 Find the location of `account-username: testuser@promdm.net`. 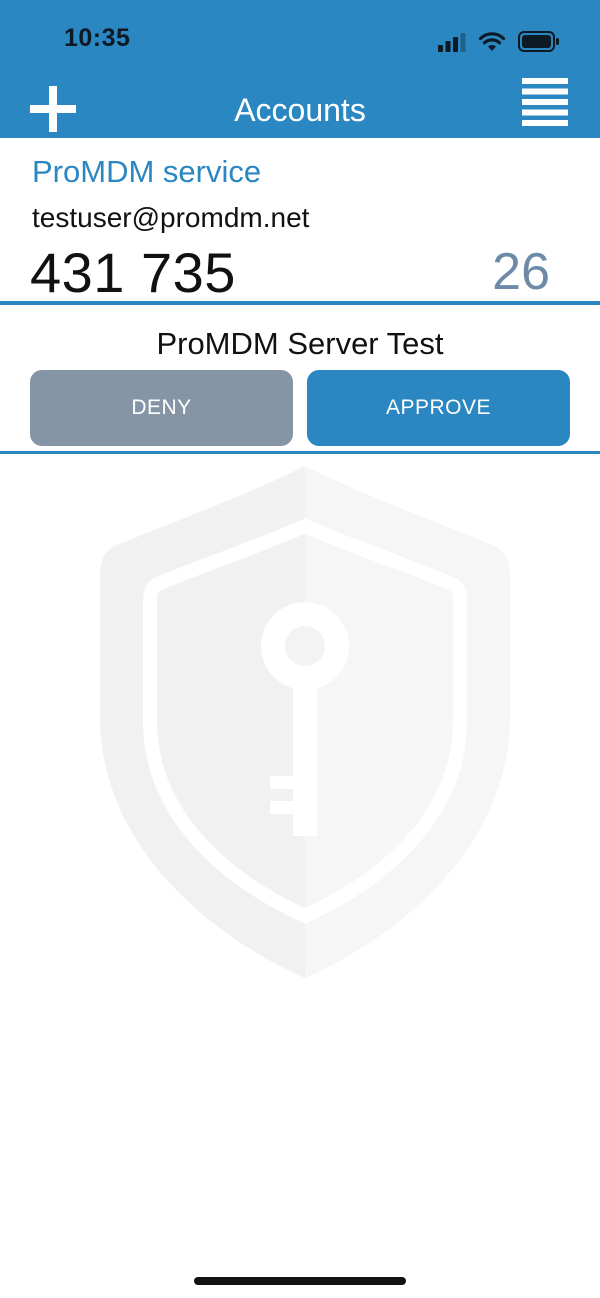

account-username: testuser@promdm.net is located at coordinates (171, 217).